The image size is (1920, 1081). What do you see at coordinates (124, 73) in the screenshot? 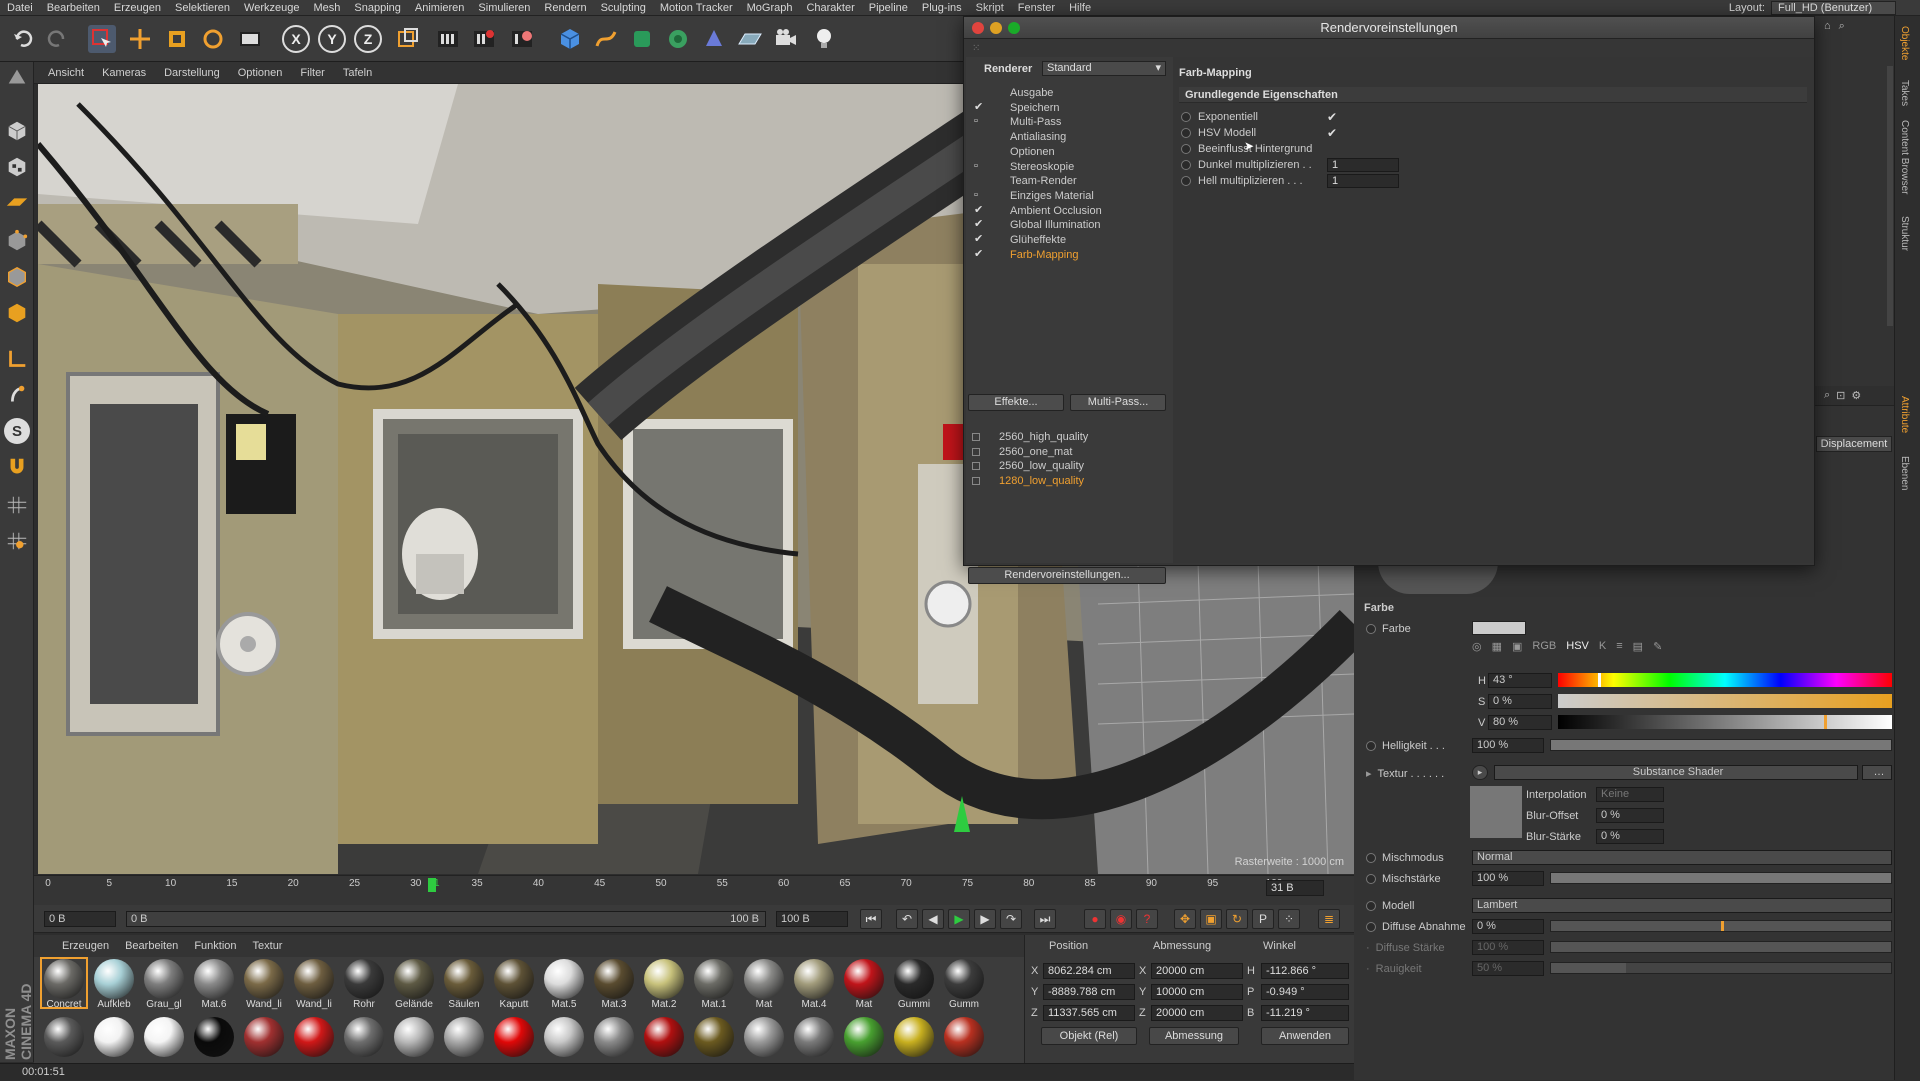
I see `viewport-menu-kameras: Kameras` at bounding box center [124, 73].